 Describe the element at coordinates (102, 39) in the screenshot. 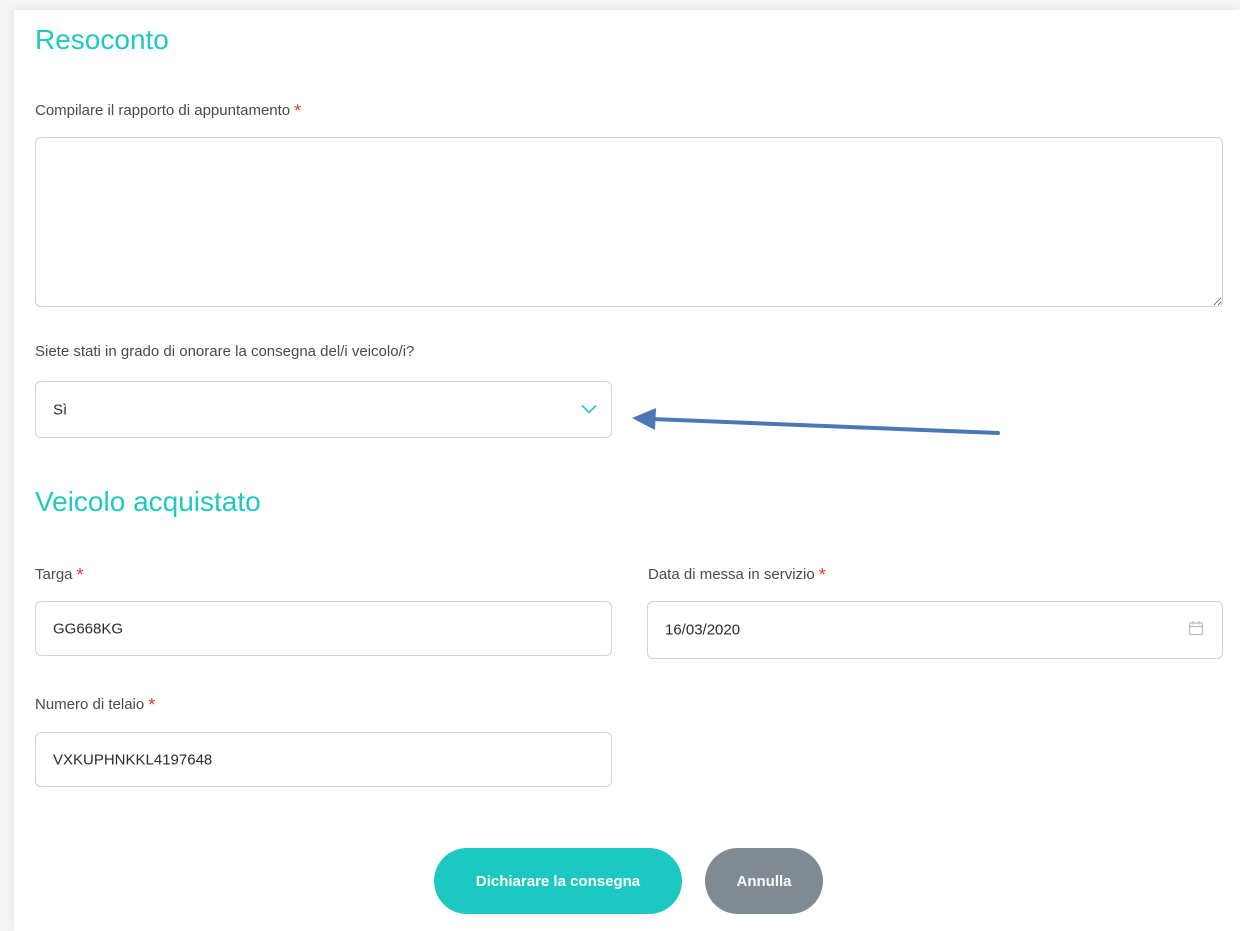

I see `section-title-resoconto: Resoconto` at that location.